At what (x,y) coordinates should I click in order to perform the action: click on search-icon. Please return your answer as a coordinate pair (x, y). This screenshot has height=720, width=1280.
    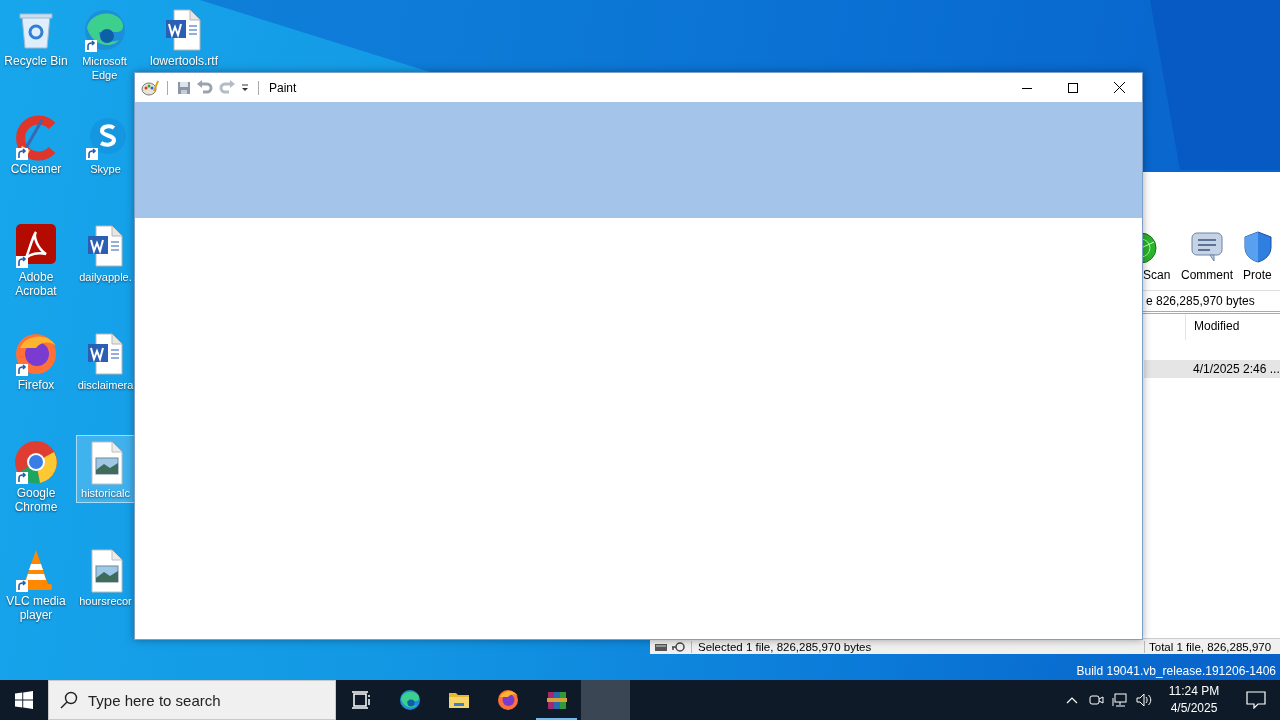
    Looking at the image, I should click on (69, 700).